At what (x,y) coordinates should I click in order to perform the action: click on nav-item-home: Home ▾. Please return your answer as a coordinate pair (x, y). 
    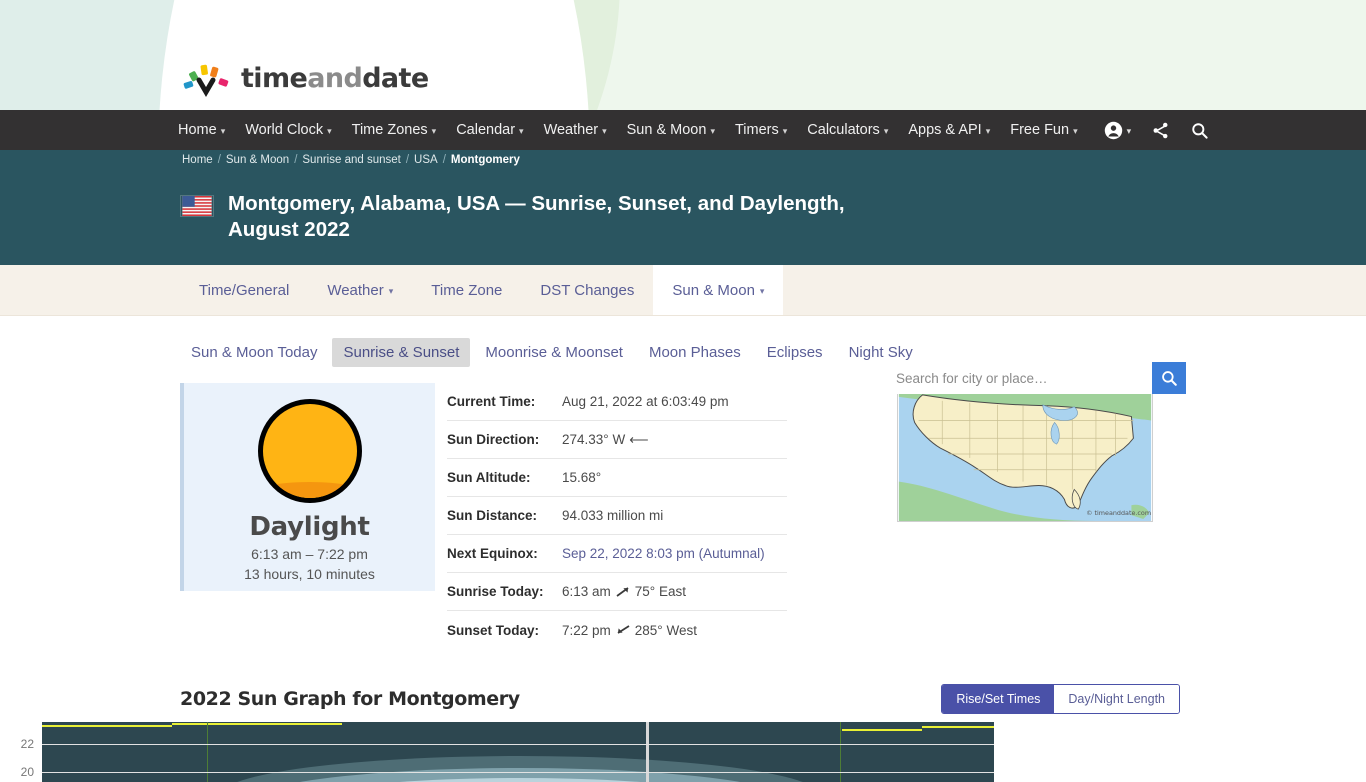
    Looking at the image, I should click on (201, 130).